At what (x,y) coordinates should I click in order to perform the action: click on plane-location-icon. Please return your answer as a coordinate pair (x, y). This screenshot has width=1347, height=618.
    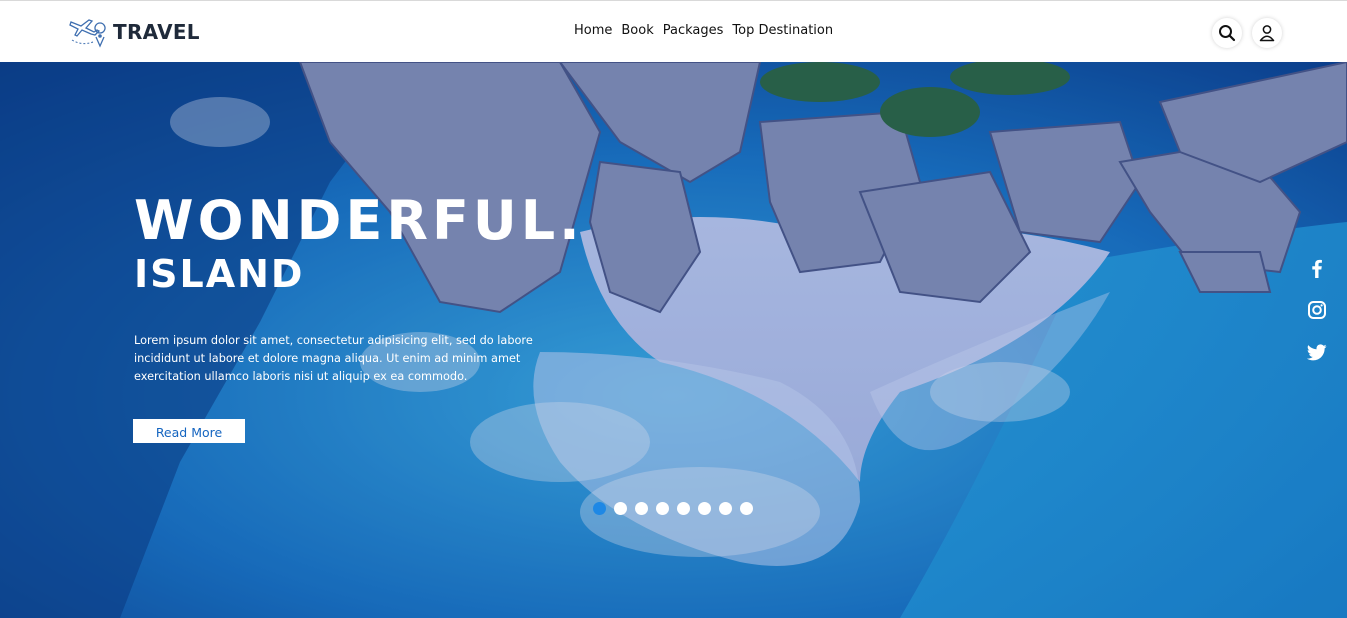
    Looking at the image, I should click on (87, 33).